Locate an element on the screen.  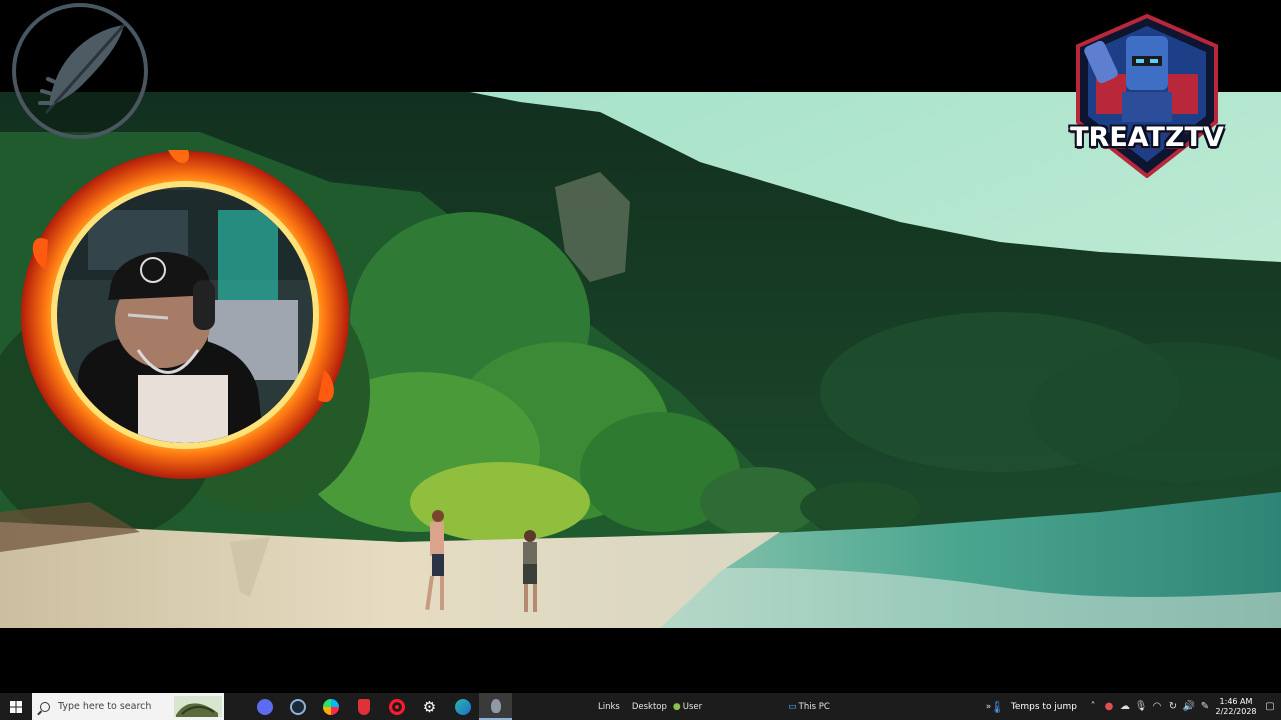
search-highlight-art is located at coordinates (198, 706).